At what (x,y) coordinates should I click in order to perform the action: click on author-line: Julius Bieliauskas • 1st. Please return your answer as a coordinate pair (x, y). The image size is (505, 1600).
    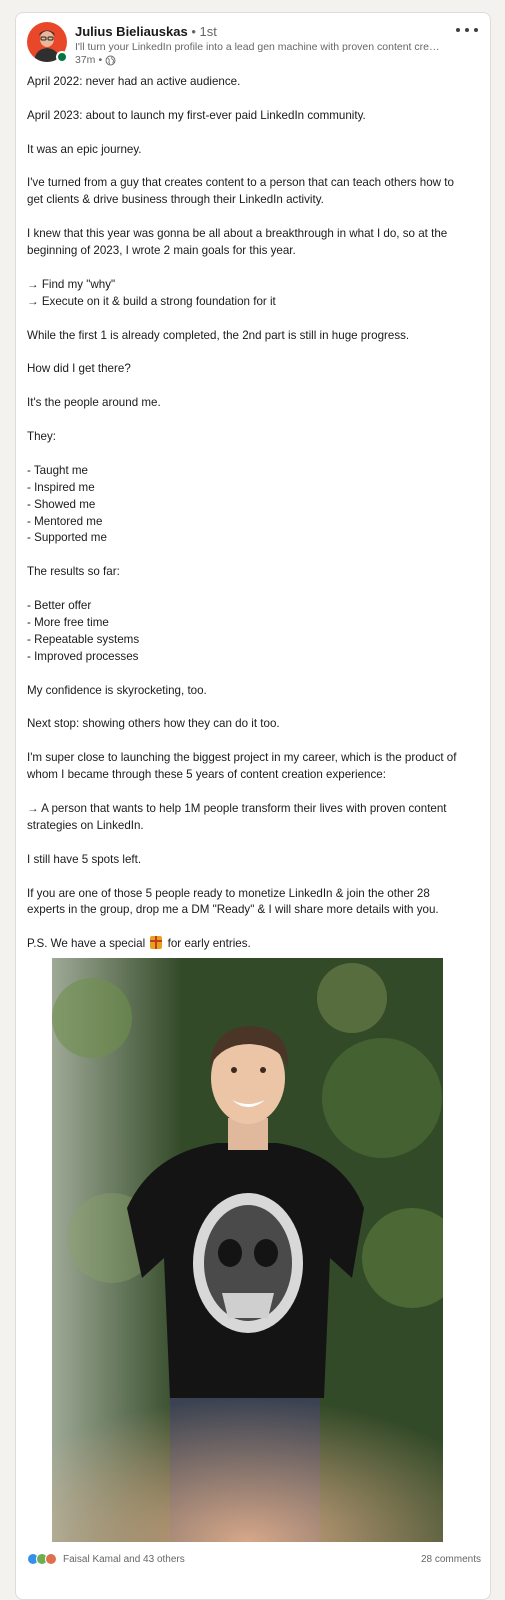
    Looking at the image, I should click on (146, 32).